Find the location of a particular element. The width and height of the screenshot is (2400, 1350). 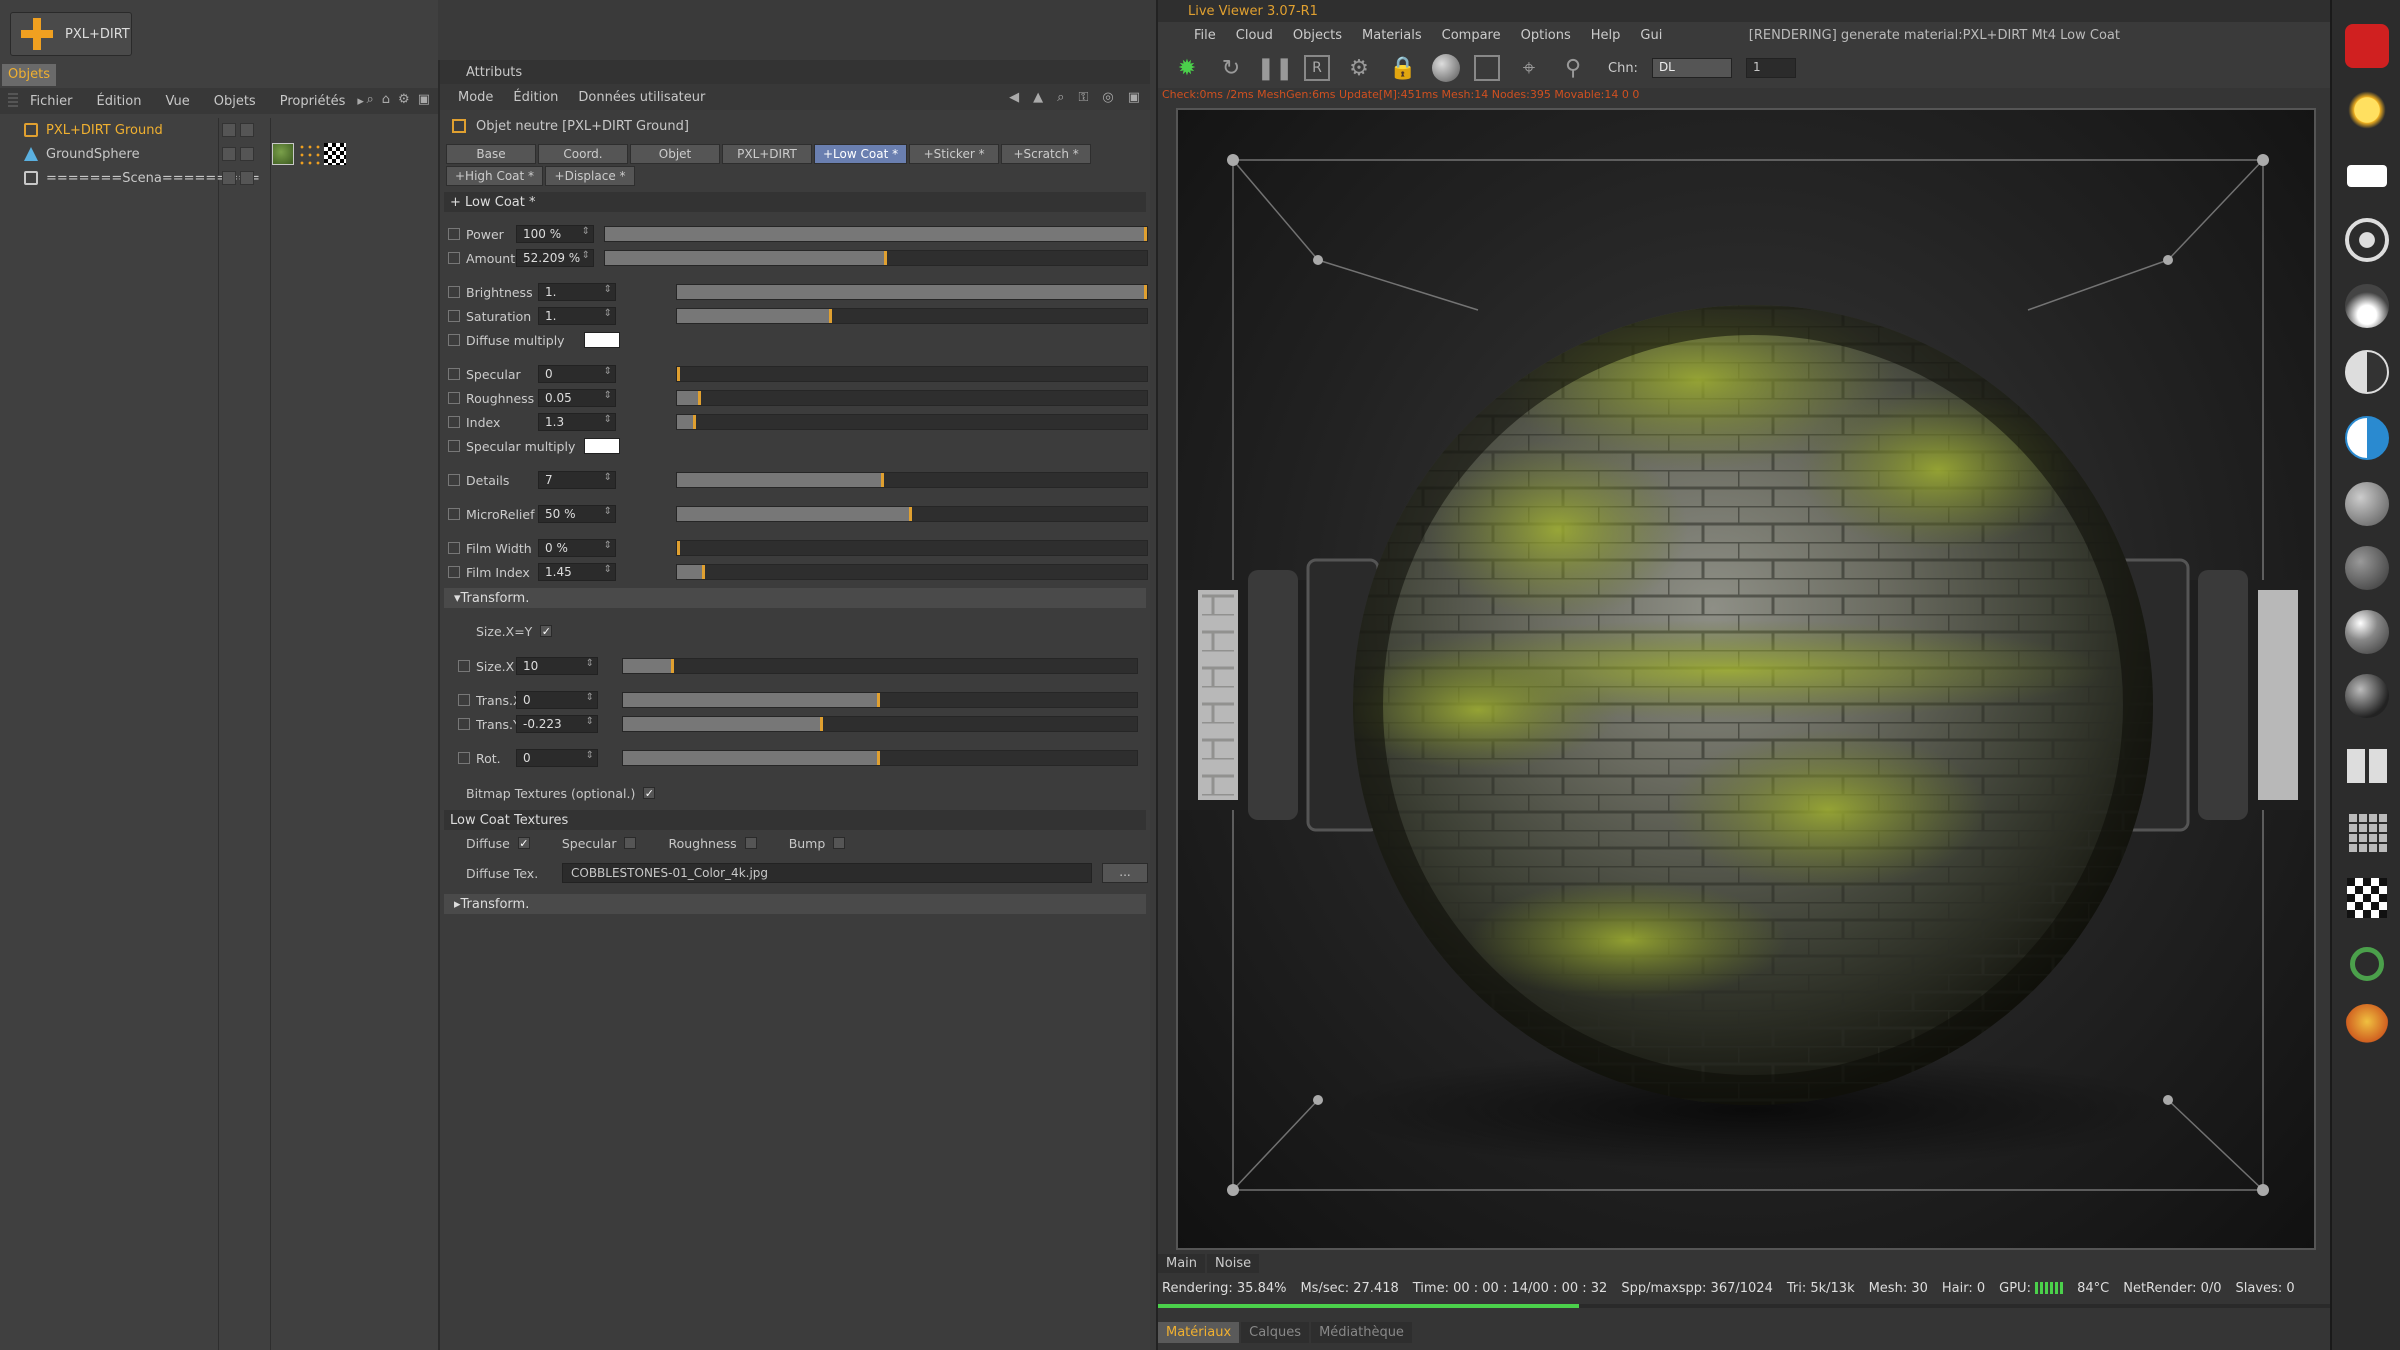

transform-group-header: ▾ Transform. is located at coordinates (795, 598).